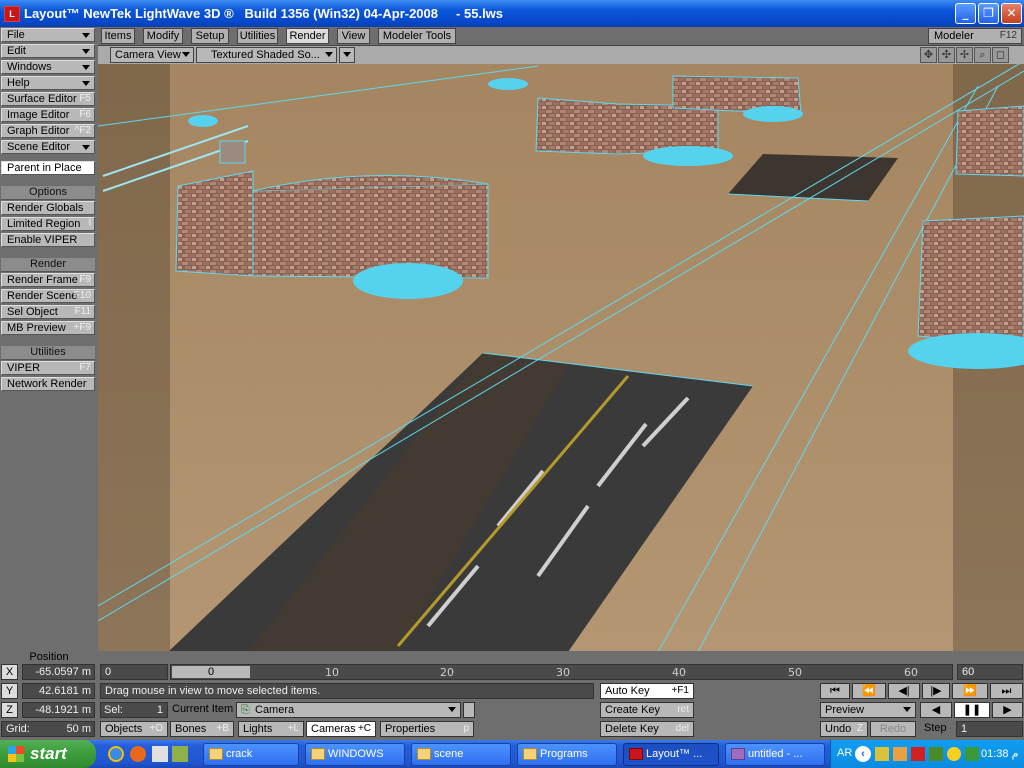 The image size is (1024, 768). Describe the element at coordinates (48, 224) in the screenshot. I see `limited-region-button: Limited Region l` at that location.